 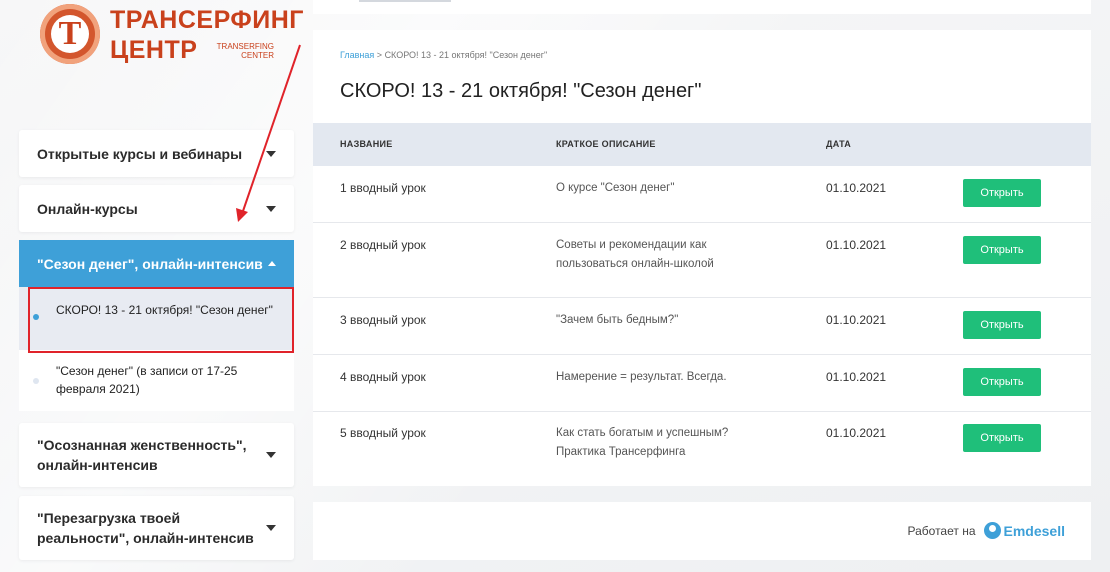 What do you see at coordinates (383, 433) in the screenshot?
I see `lesson-name: 5 вводный урок` at bounding box center [383, 433].